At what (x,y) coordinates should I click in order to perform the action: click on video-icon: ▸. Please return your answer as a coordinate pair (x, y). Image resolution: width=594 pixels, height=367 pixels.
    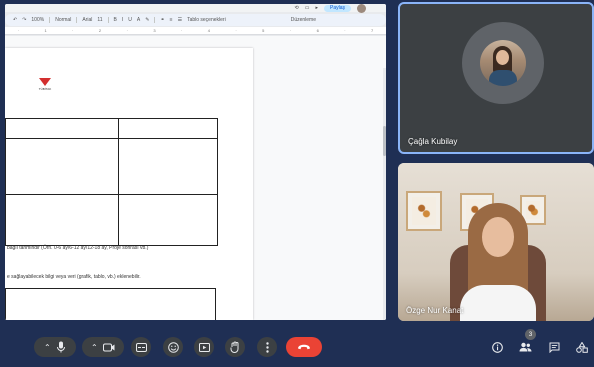
    Looking at the image, I should click on (316, 8).